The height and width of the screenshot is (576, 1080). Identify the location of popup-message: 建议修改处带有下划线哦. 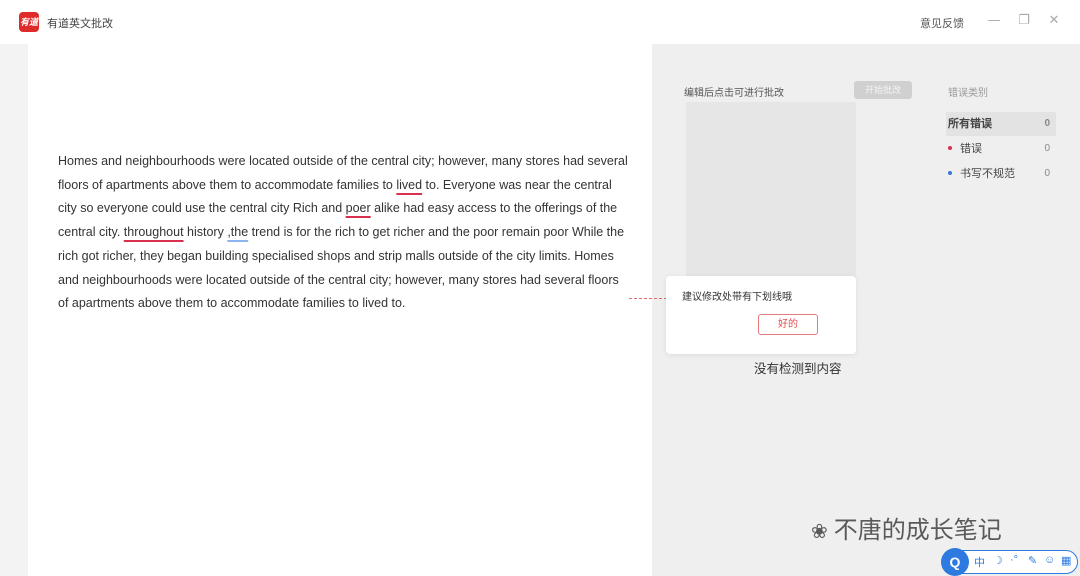
(737, 297).